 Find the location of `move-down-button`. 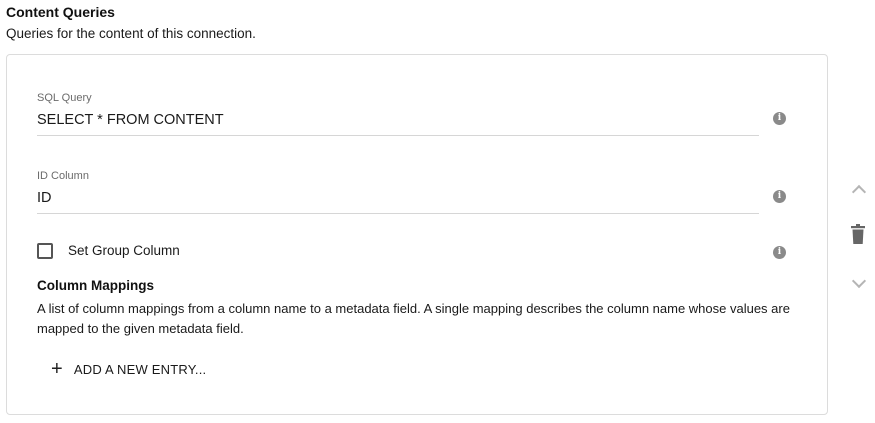

move-down-button is located at coordinates (859, 281).